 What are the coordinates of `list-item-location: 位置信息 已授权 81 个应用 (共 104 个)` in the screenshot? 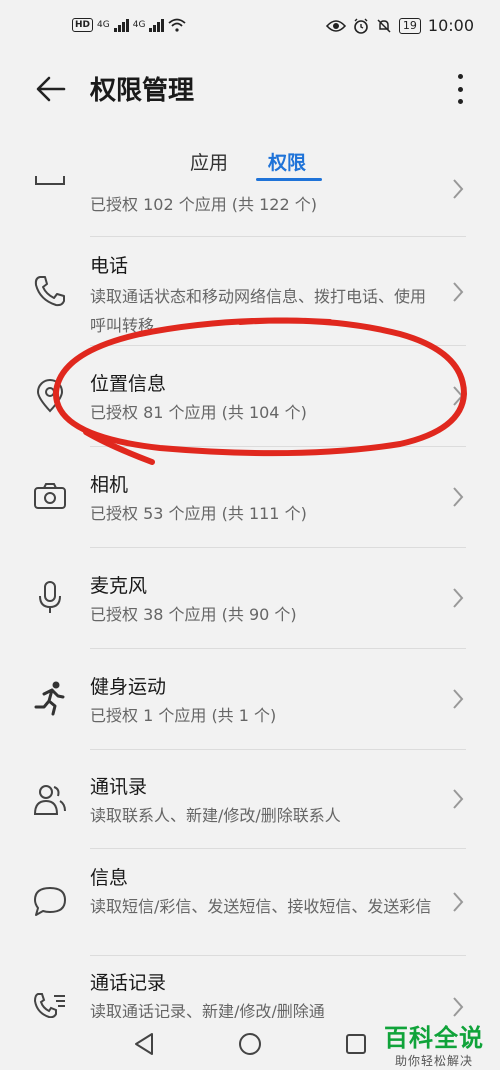 It's located at (250, 396).